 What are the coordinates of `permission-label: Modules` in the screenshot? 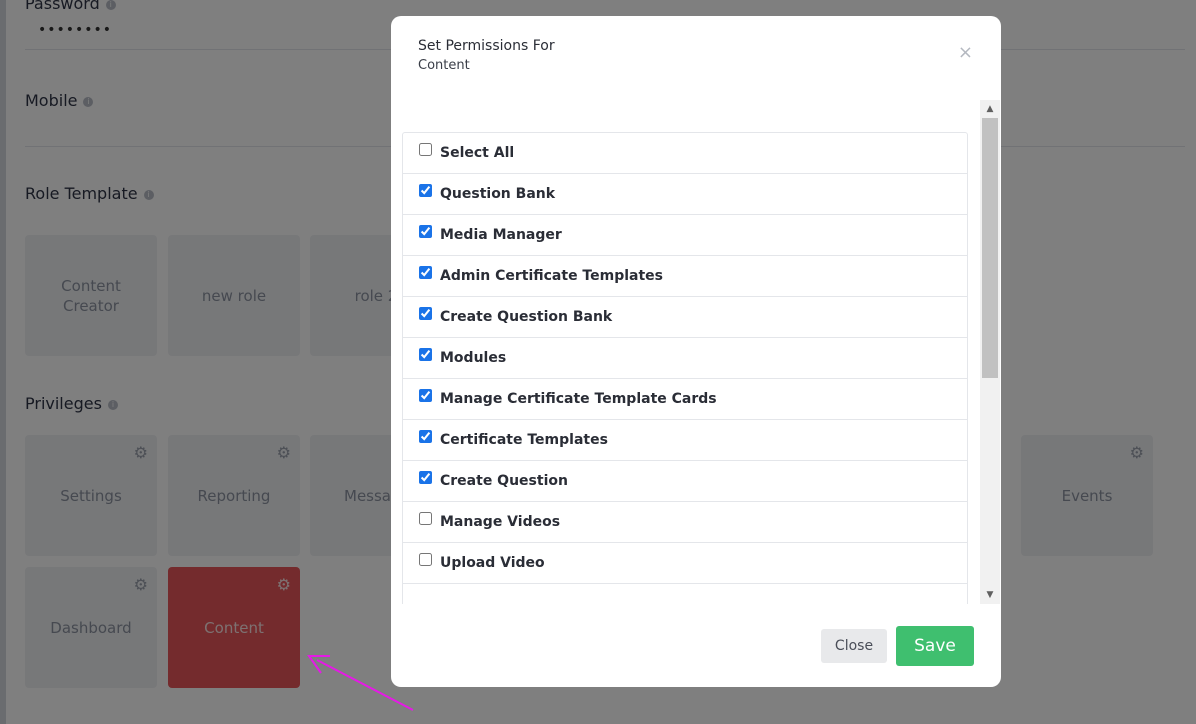 It's located at (473, 358).